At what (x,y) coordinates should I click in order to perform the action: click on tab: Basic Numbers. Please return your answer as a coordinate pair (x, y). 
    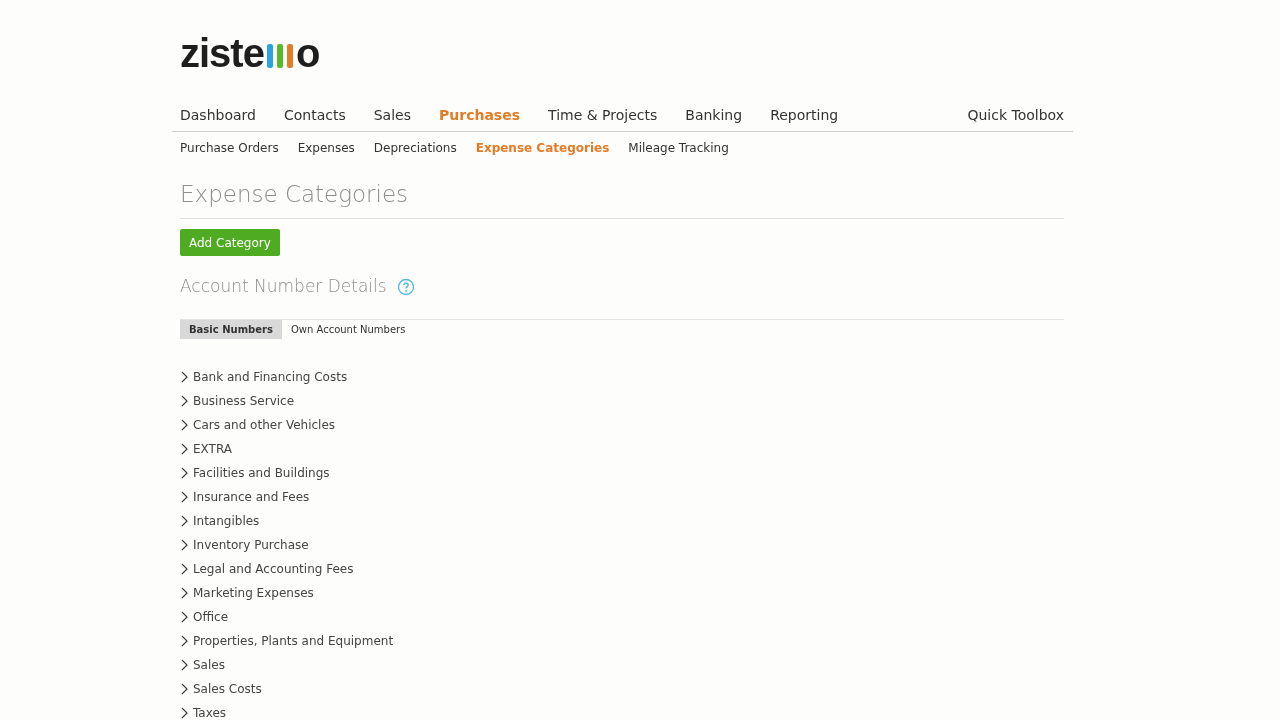
    Looking at the image, I should click on (231, 329).